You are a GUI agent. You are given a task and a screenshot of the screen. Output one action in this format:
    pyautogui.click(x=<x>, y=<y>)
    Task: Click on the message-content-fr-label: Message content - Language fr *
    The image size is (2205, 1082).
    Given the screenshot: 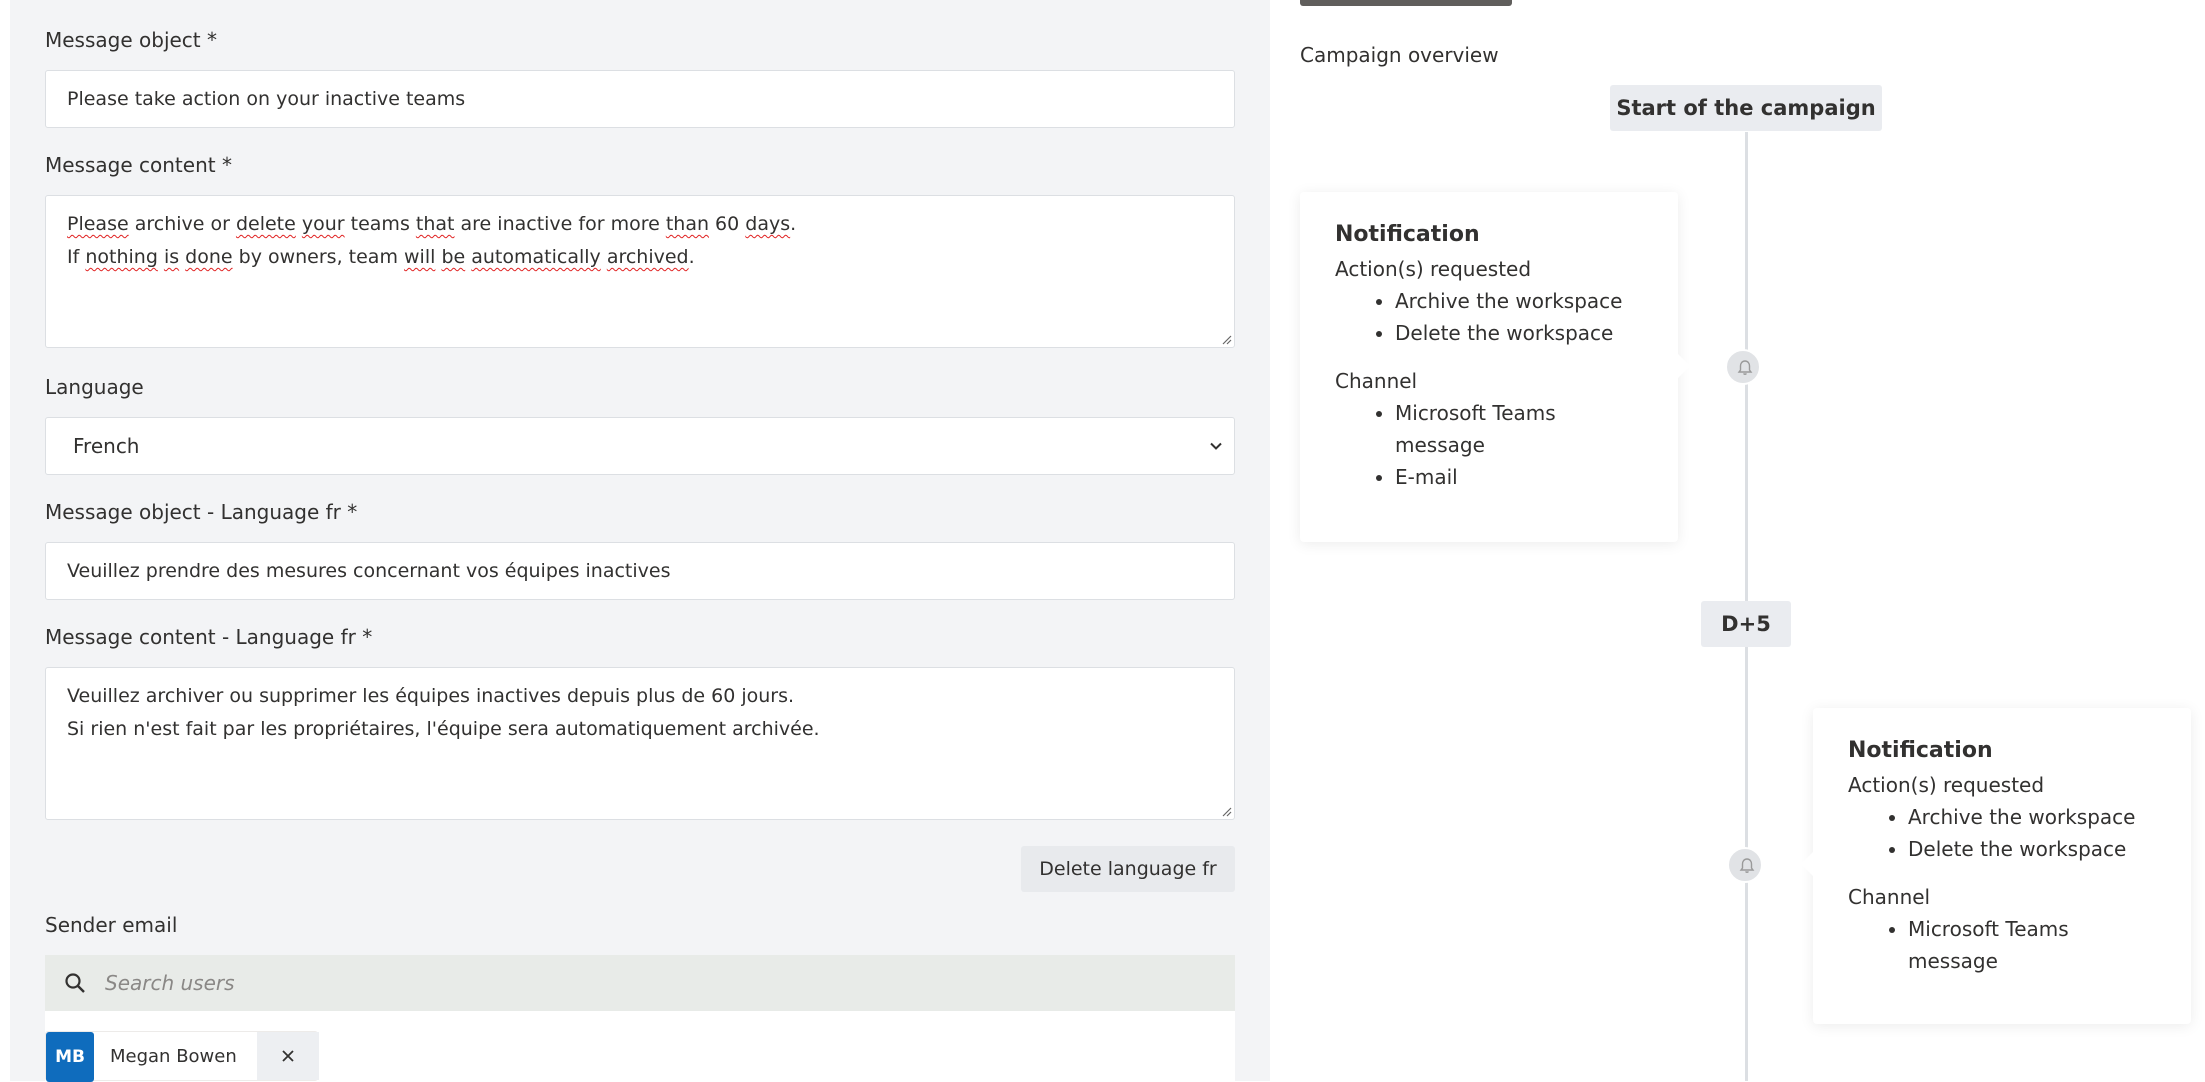 What is the action you would take?
    pyautogui.click(x=209, y=637)
    